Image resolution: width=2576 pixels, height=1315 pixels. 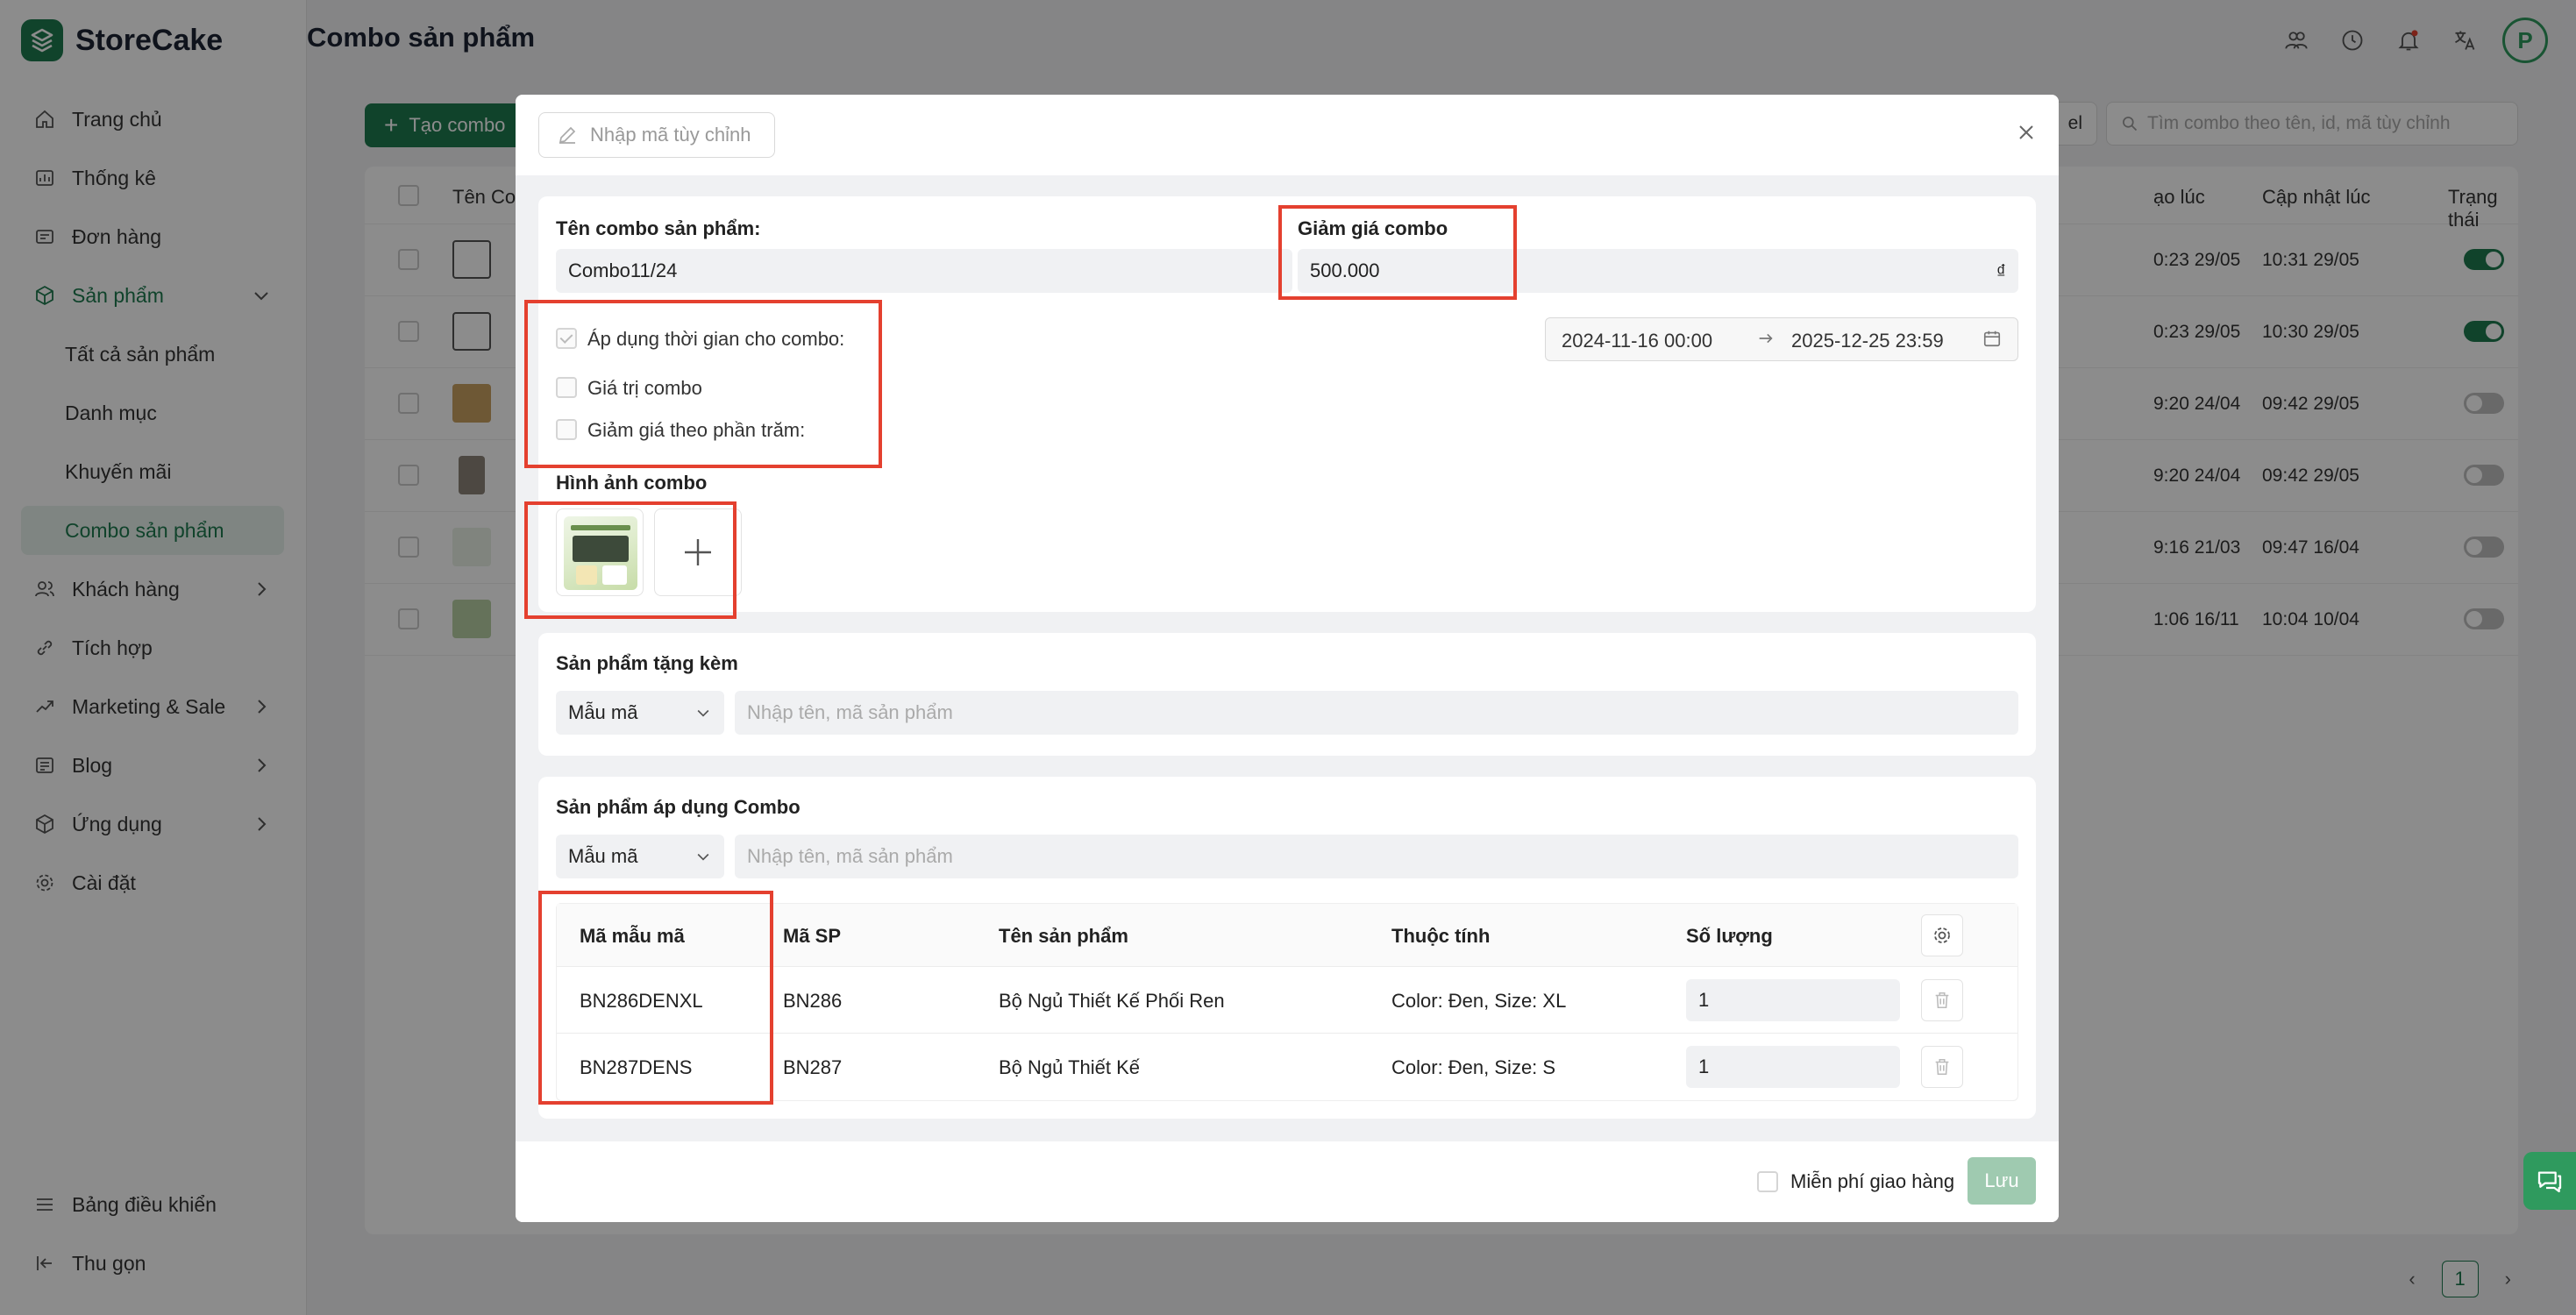 I want to click on modal-footer: Miễn phí giao hàng Lưu, so click(x=1287, y=1181).